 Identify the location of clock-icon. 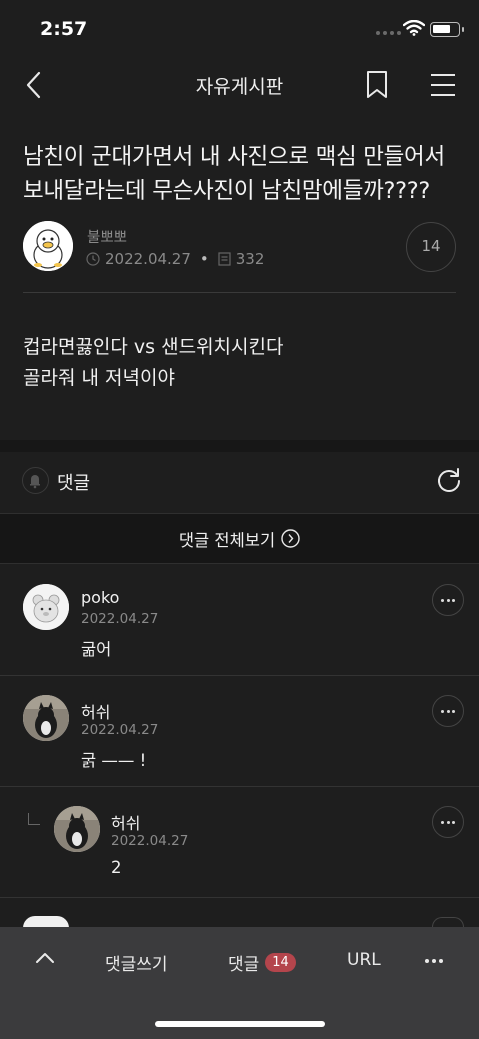
(93, 259).